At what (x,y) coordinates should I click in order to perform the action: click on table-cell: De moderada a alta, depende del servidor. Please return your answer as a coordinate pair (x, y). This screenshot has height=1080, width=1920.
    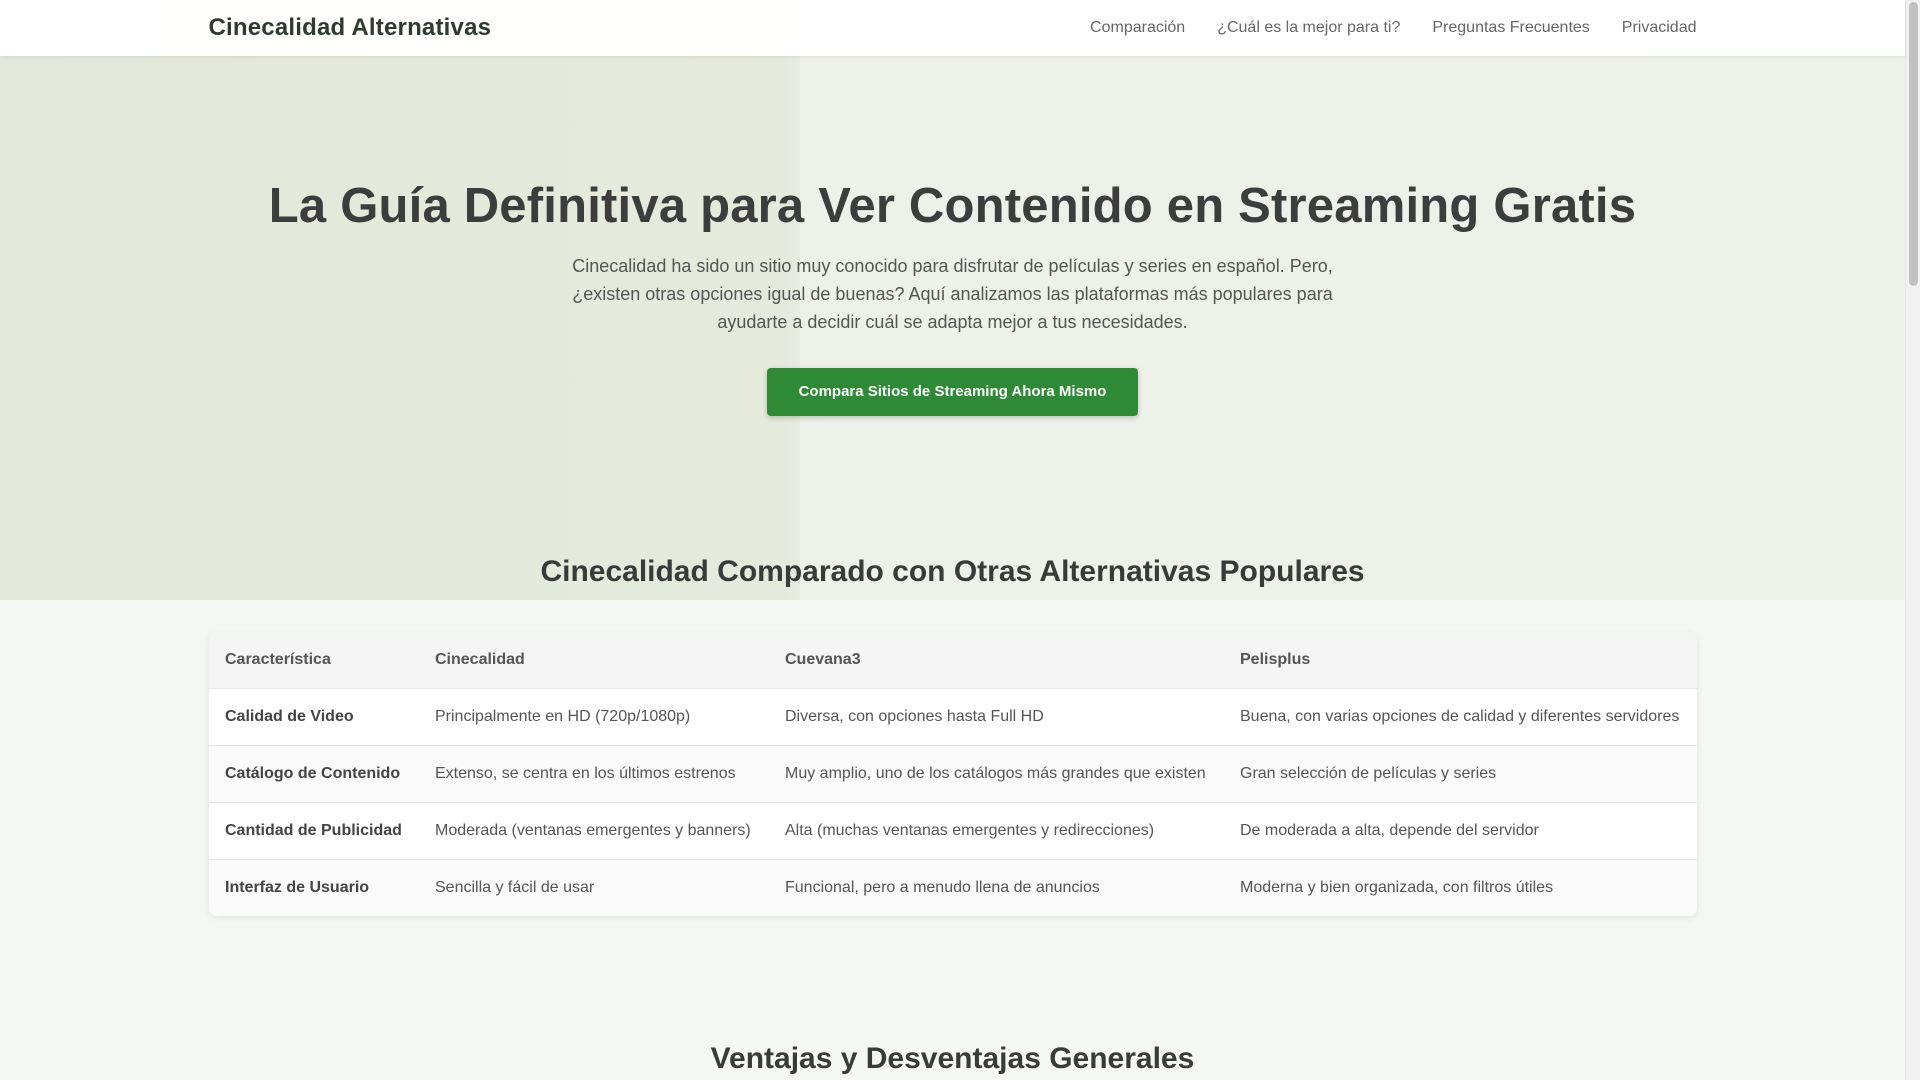
    Looking at the image, I should click on (1460, 830).